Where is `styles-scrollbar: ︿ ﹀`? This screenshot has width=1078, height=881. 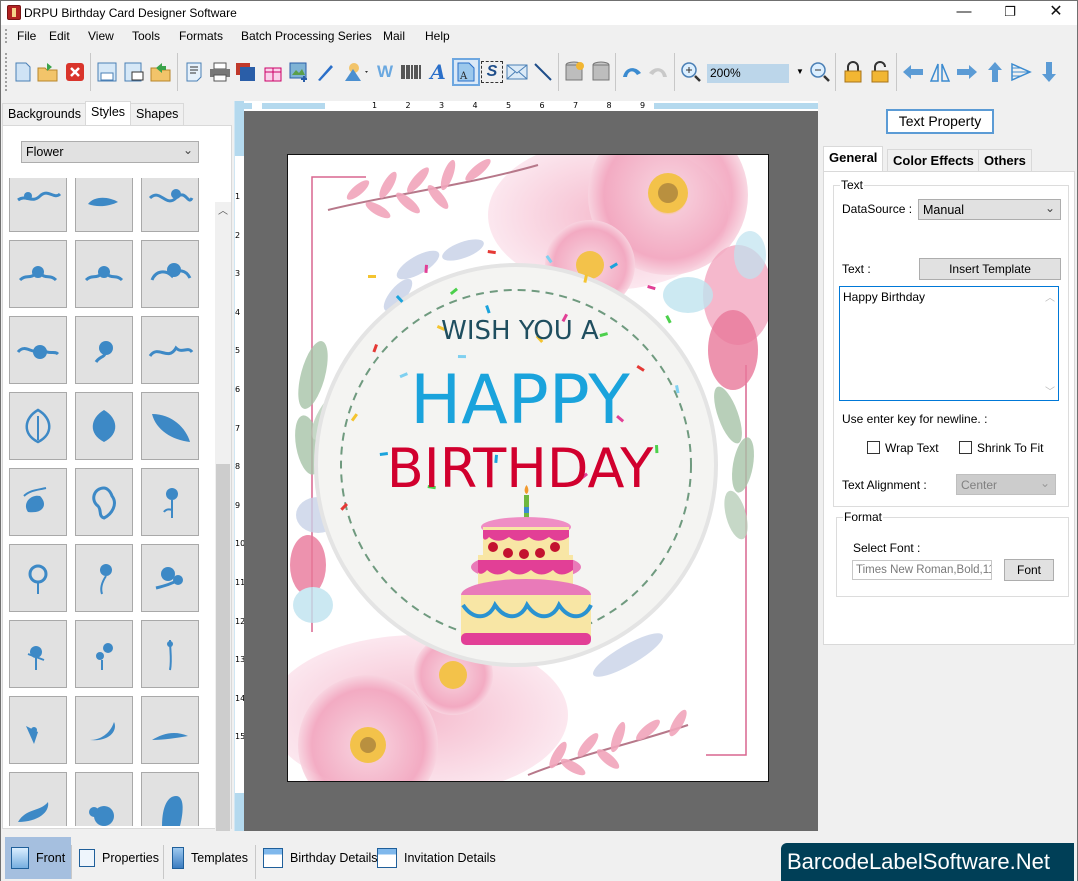
styles-scrollbar: ︿ ﹀ is located at coordinates (223, 527).